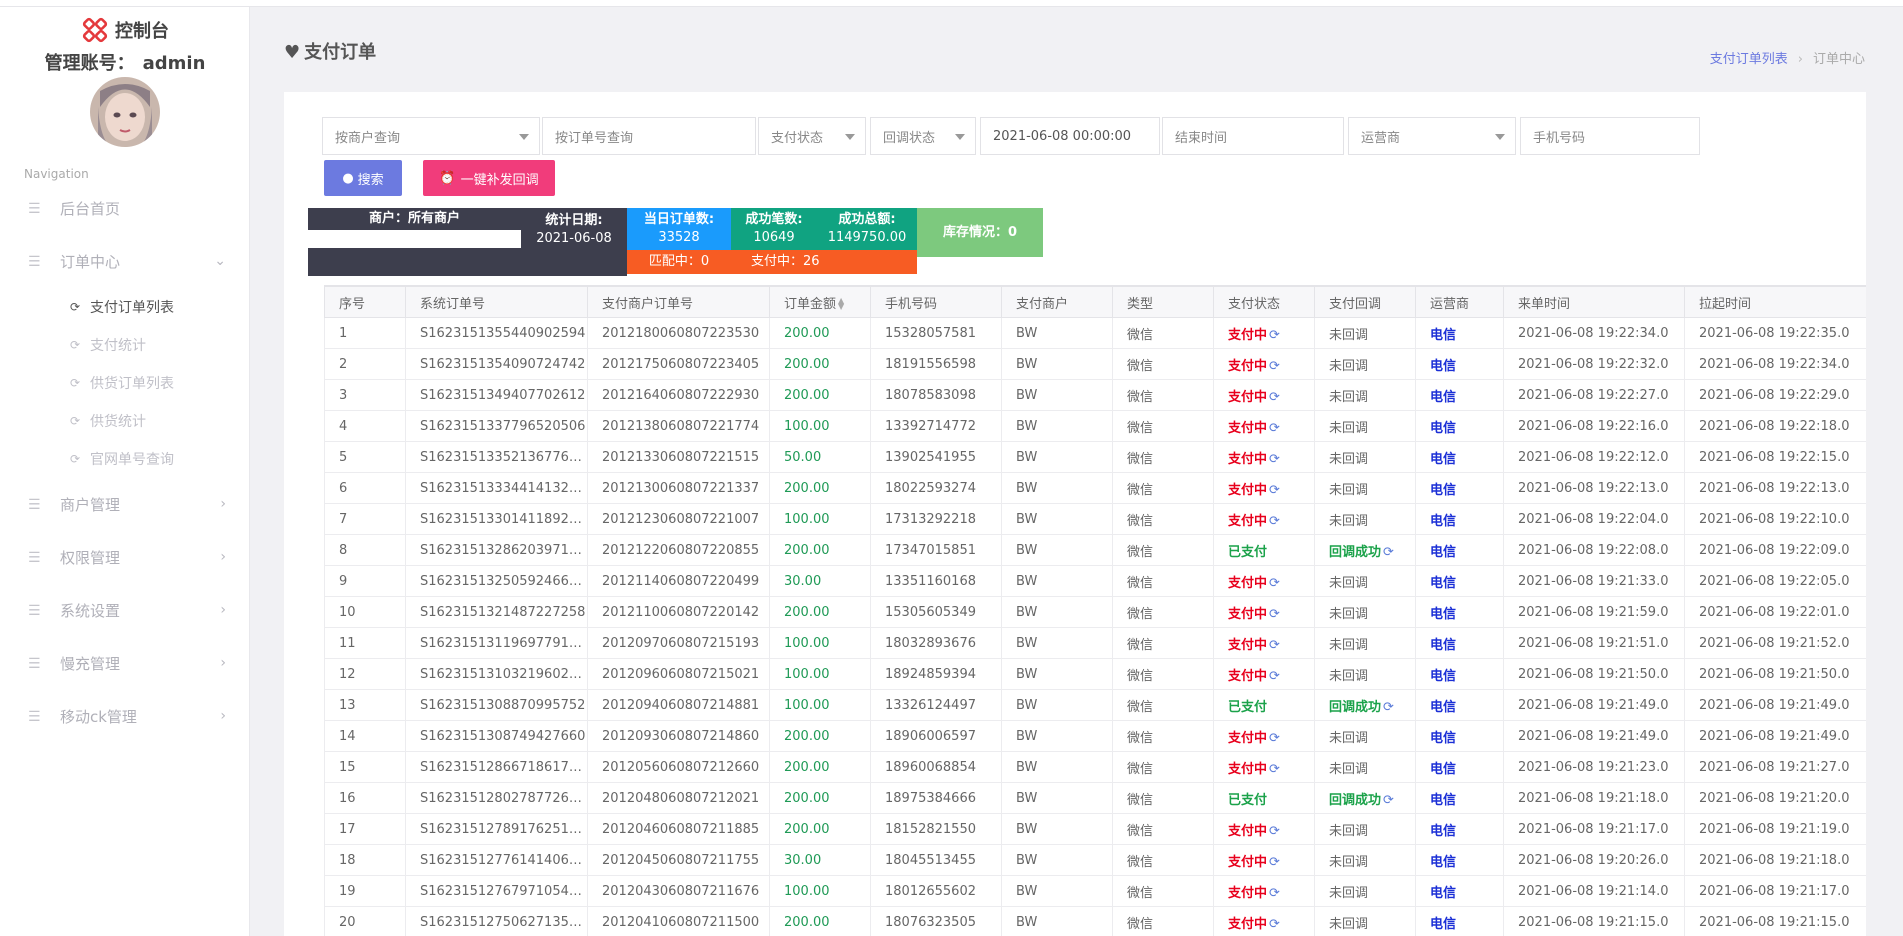 The image size is (1903, 936). What do you see at coordinates (125, 504) in the screenshot?
I see `sidebar-item-merchants: ☰ 商户管理 ›` at bounding box center [125, 504].